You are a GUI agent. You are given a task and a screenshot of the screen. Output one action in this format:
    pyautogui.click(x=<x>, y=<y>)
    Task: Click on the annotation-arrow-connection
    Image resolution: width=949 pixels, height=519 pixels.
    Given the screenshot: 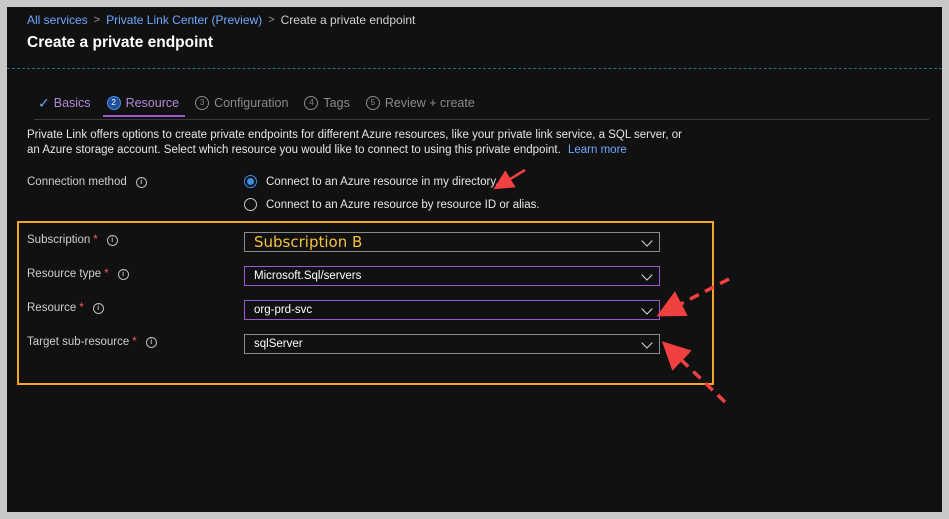 What is the action you would take?
    pyautogui.click(x=509, y=179)
    